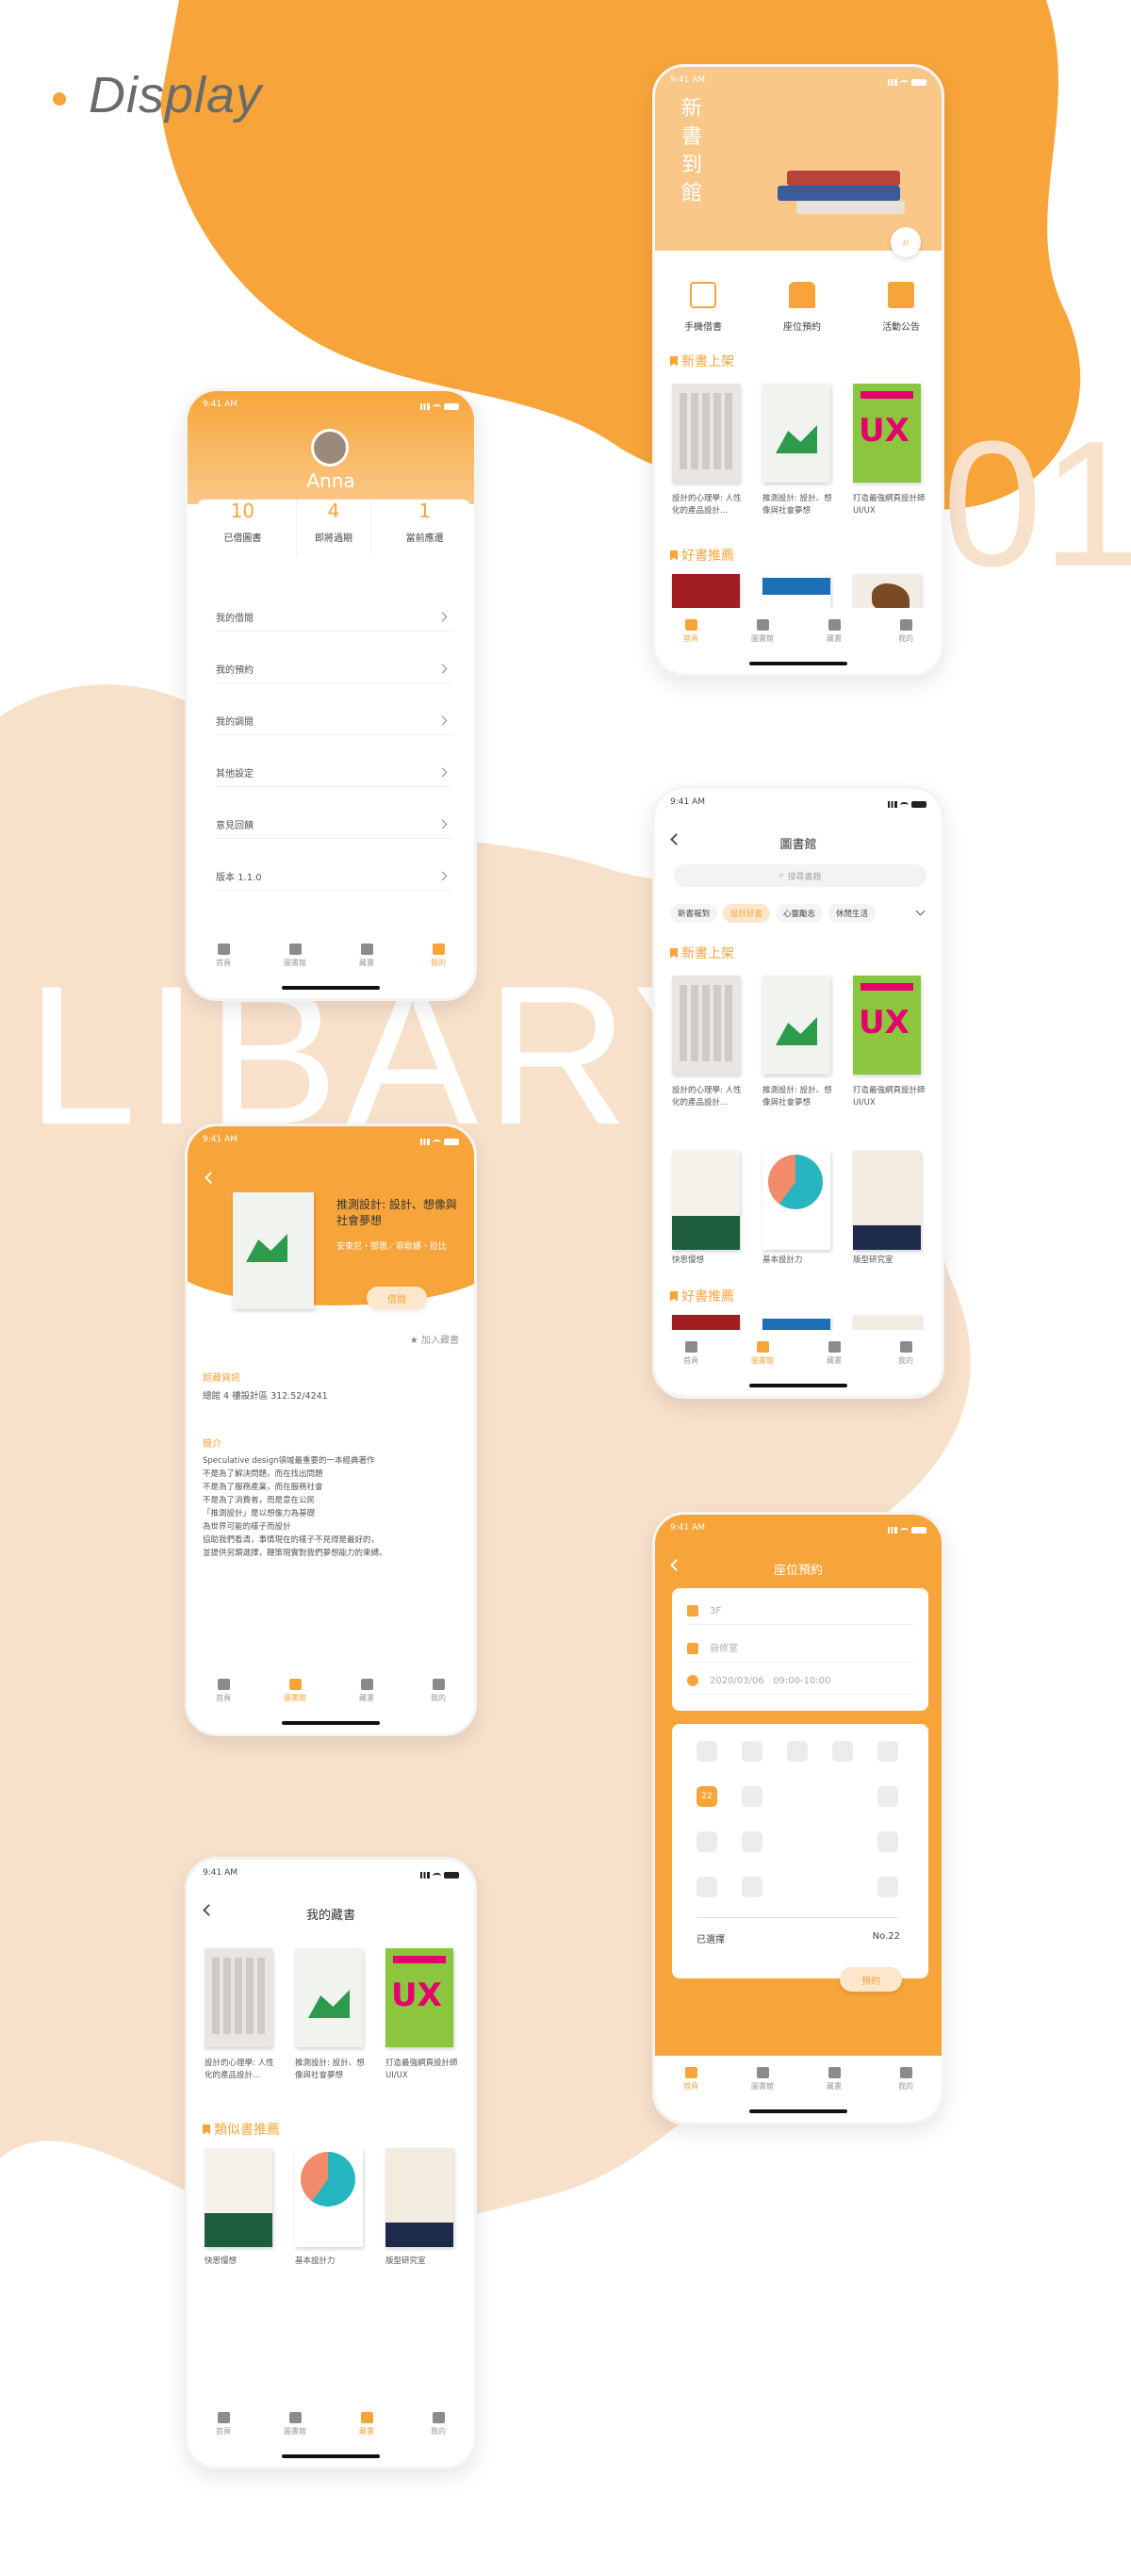 Image resolution: width=1131 pixels, height=2576 pixels. What do you see at coordinates (800, 1651) in the screenshot?
I see `room-select: 自修室` at bounding box center [800, 1651].